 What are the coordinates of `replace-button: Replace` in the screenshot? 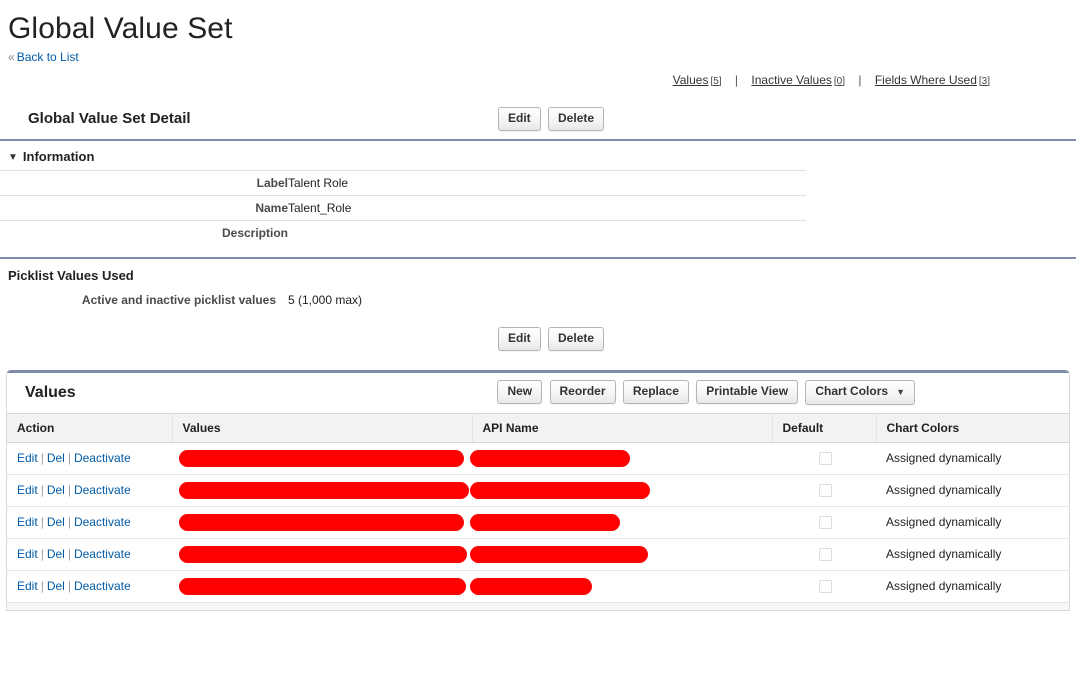 It's located at (655, 391).